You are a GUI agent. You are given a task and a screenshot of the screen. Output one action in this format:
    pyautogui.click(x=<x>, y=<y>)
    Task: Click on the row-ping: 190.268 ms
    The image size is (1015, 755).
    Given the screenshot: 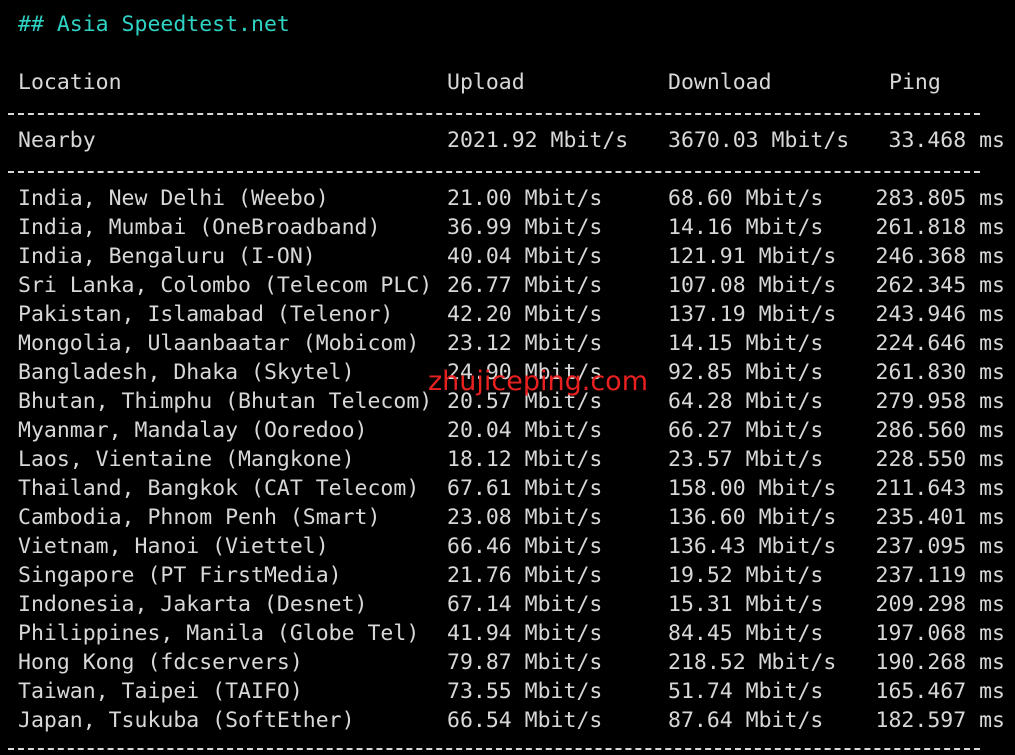 What is the action you would take?
    pyautogui.click(x=940, y=662)
    